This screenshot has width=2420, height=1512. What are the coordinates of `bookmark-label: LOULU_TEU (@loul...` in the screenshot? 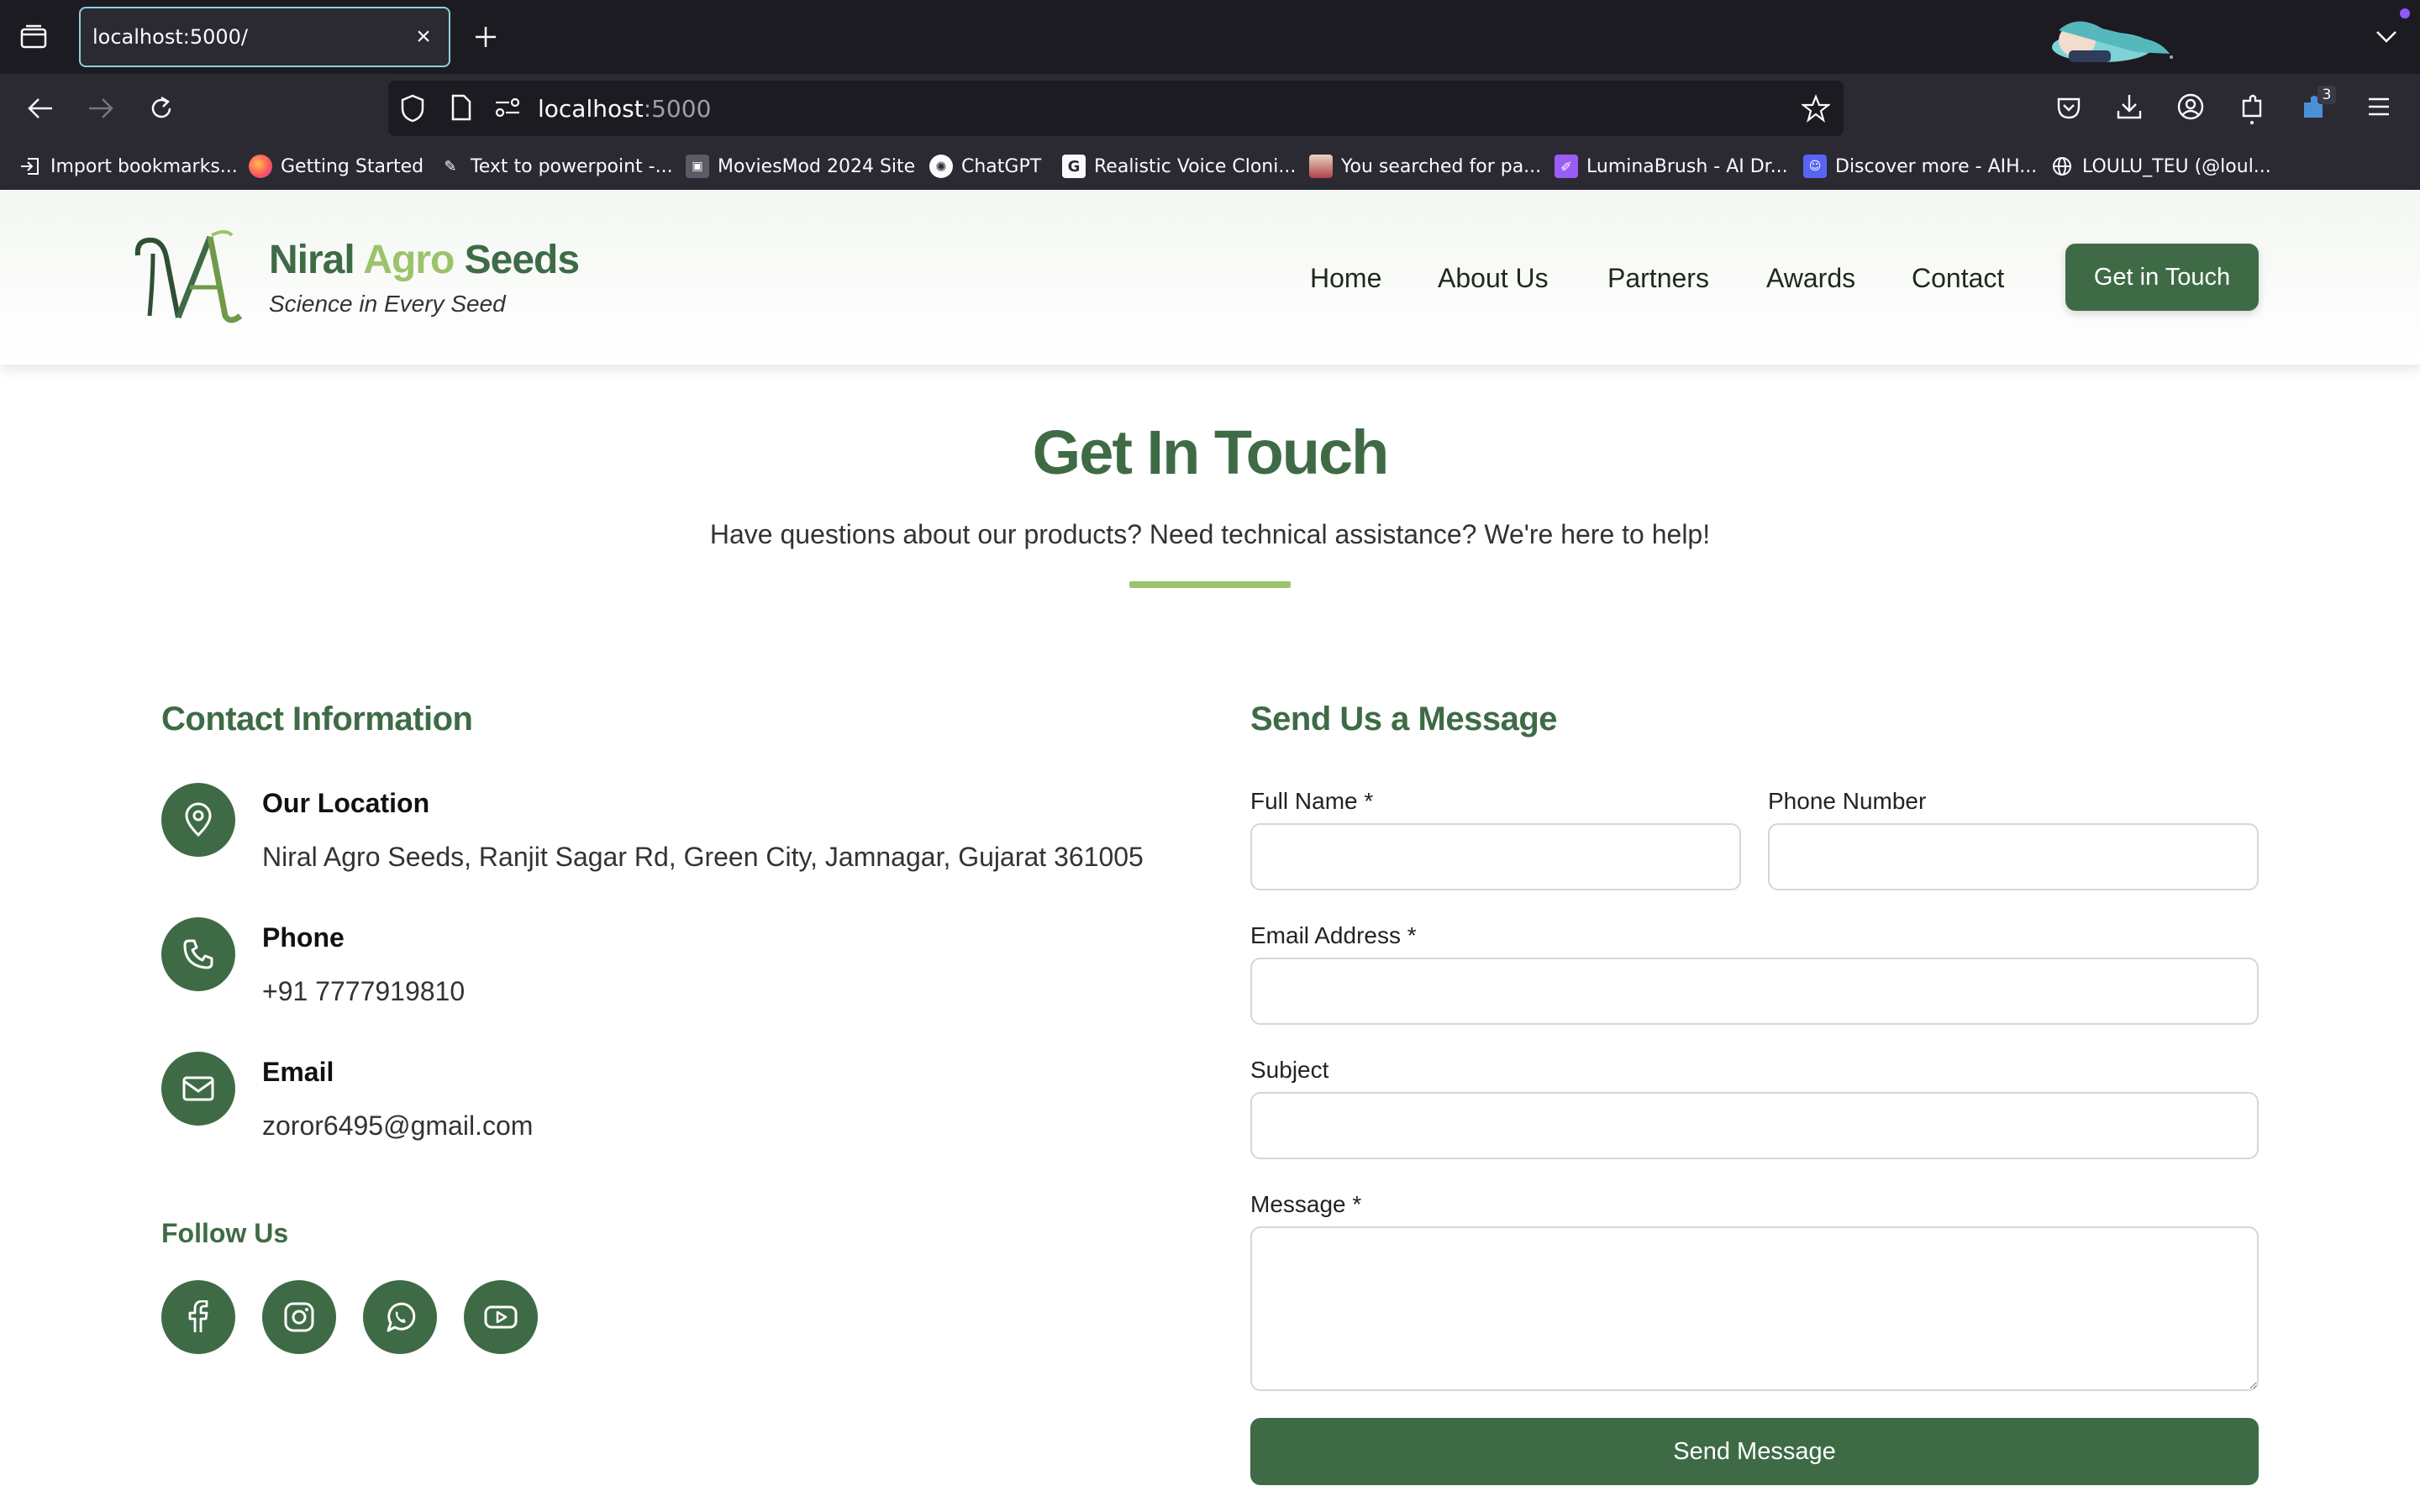 It's located at (2176, 166).